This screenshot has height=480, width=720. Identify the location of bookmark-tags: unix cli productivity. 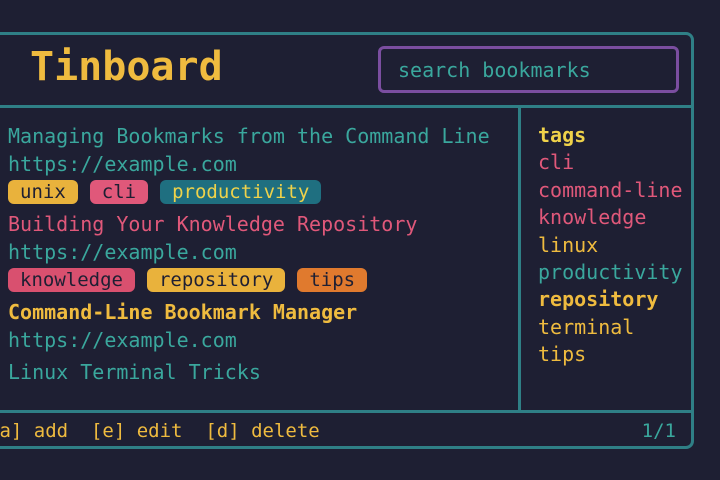
(249, 192).